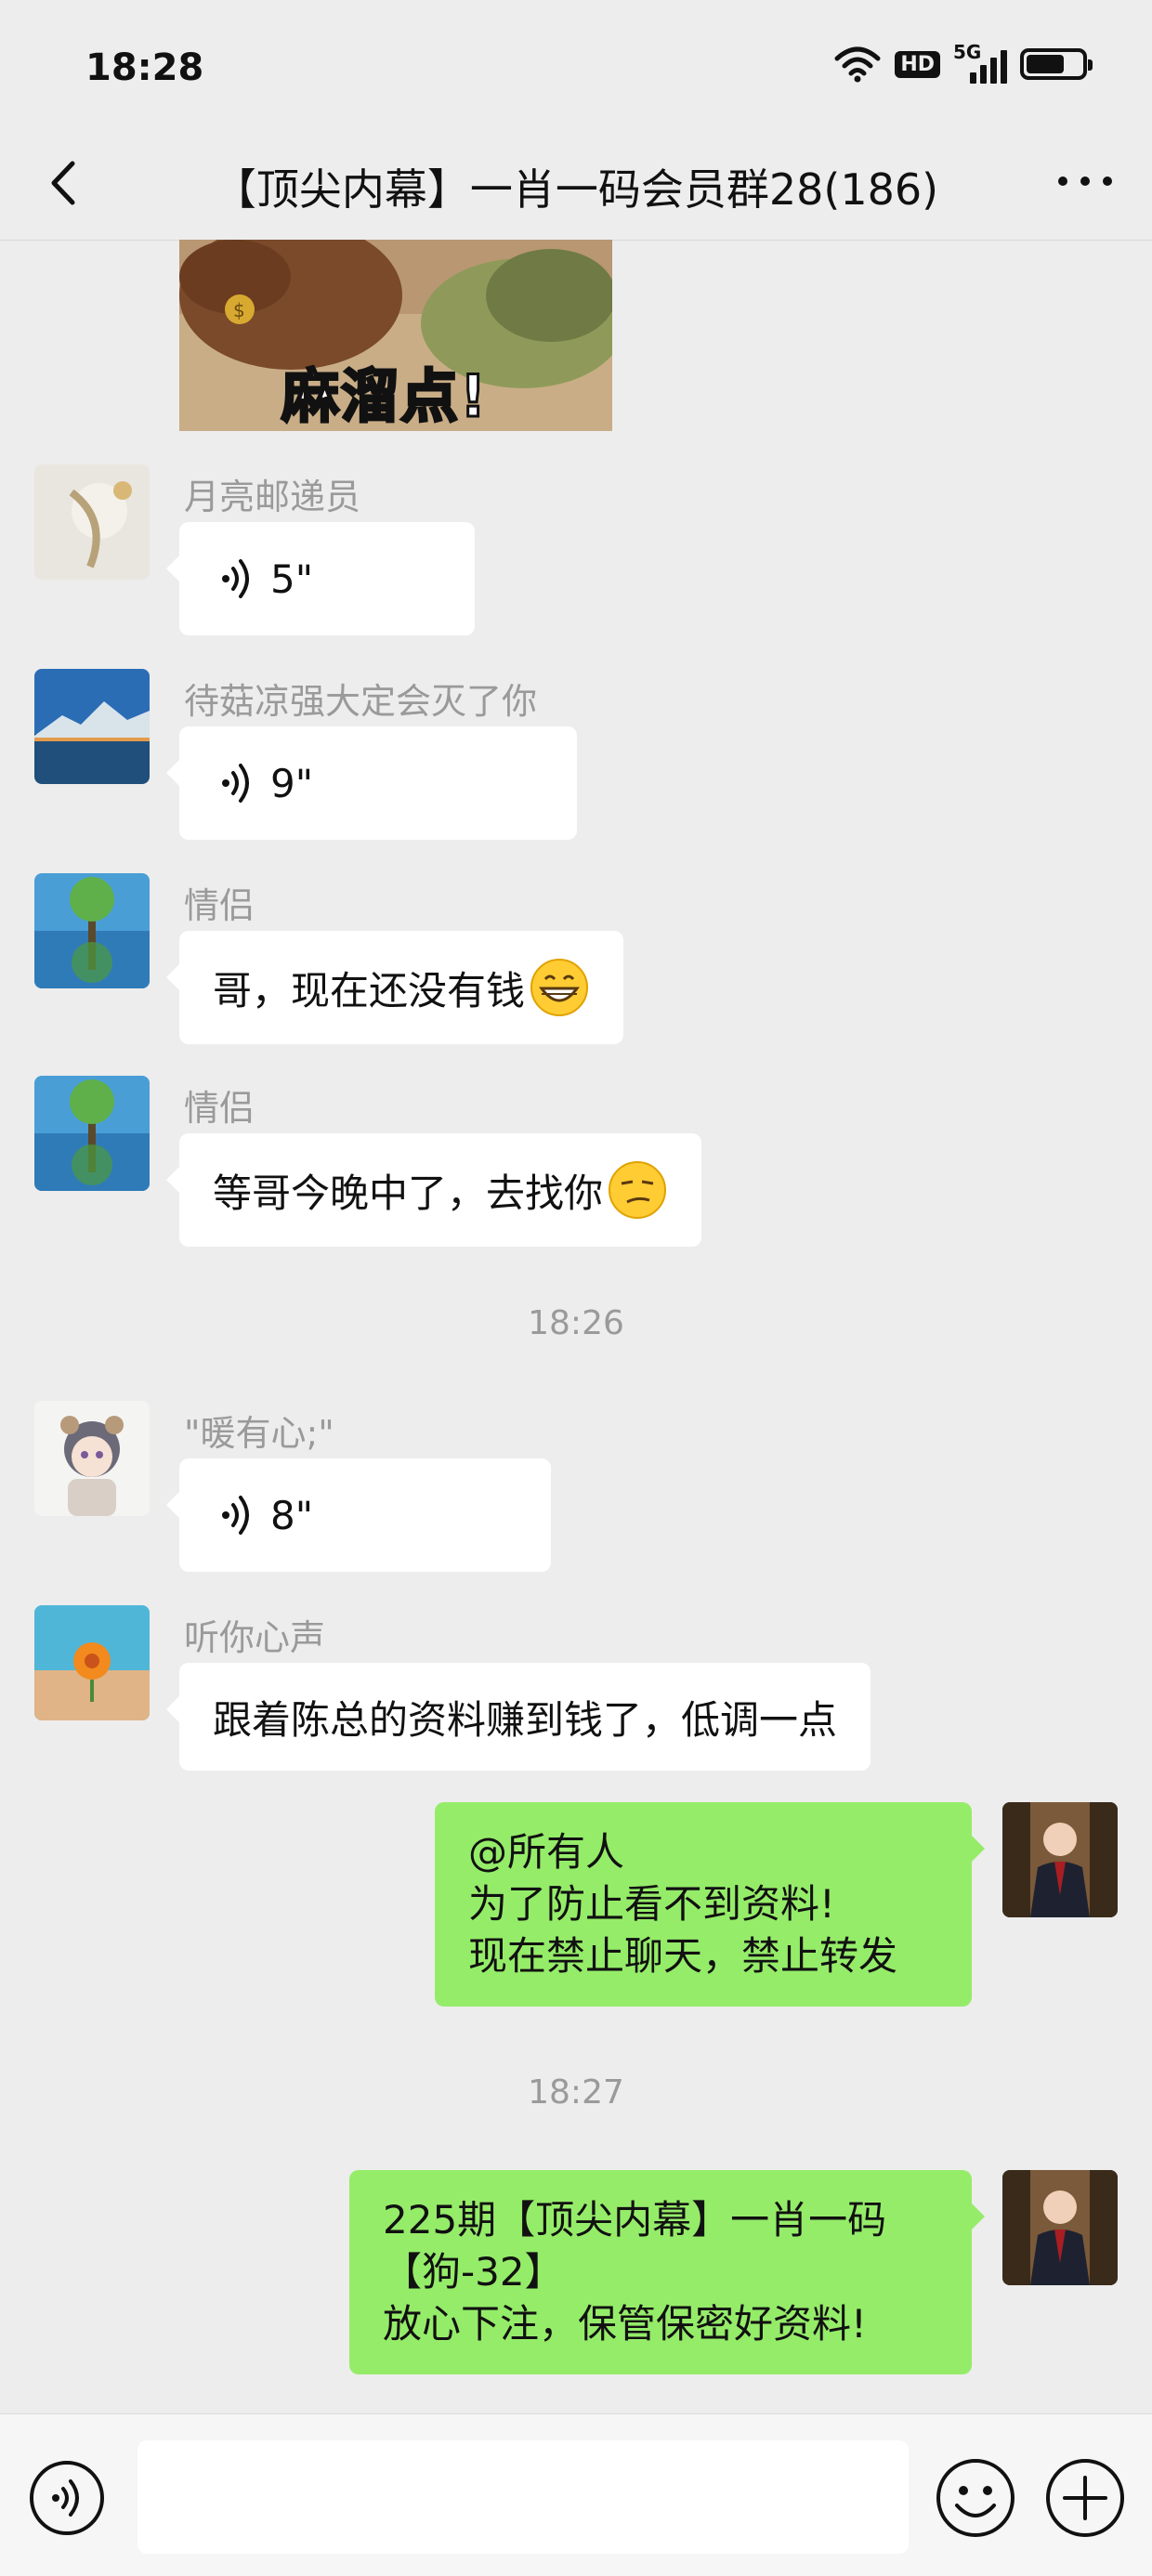 Image resolution: width=1152 pixels, height=2576 pixels. What do you see at coordinates (361, 701) in the screenshot?
I see `sender-name: 待菇凉强大定会灭了你` at bounding box center [361, 701].